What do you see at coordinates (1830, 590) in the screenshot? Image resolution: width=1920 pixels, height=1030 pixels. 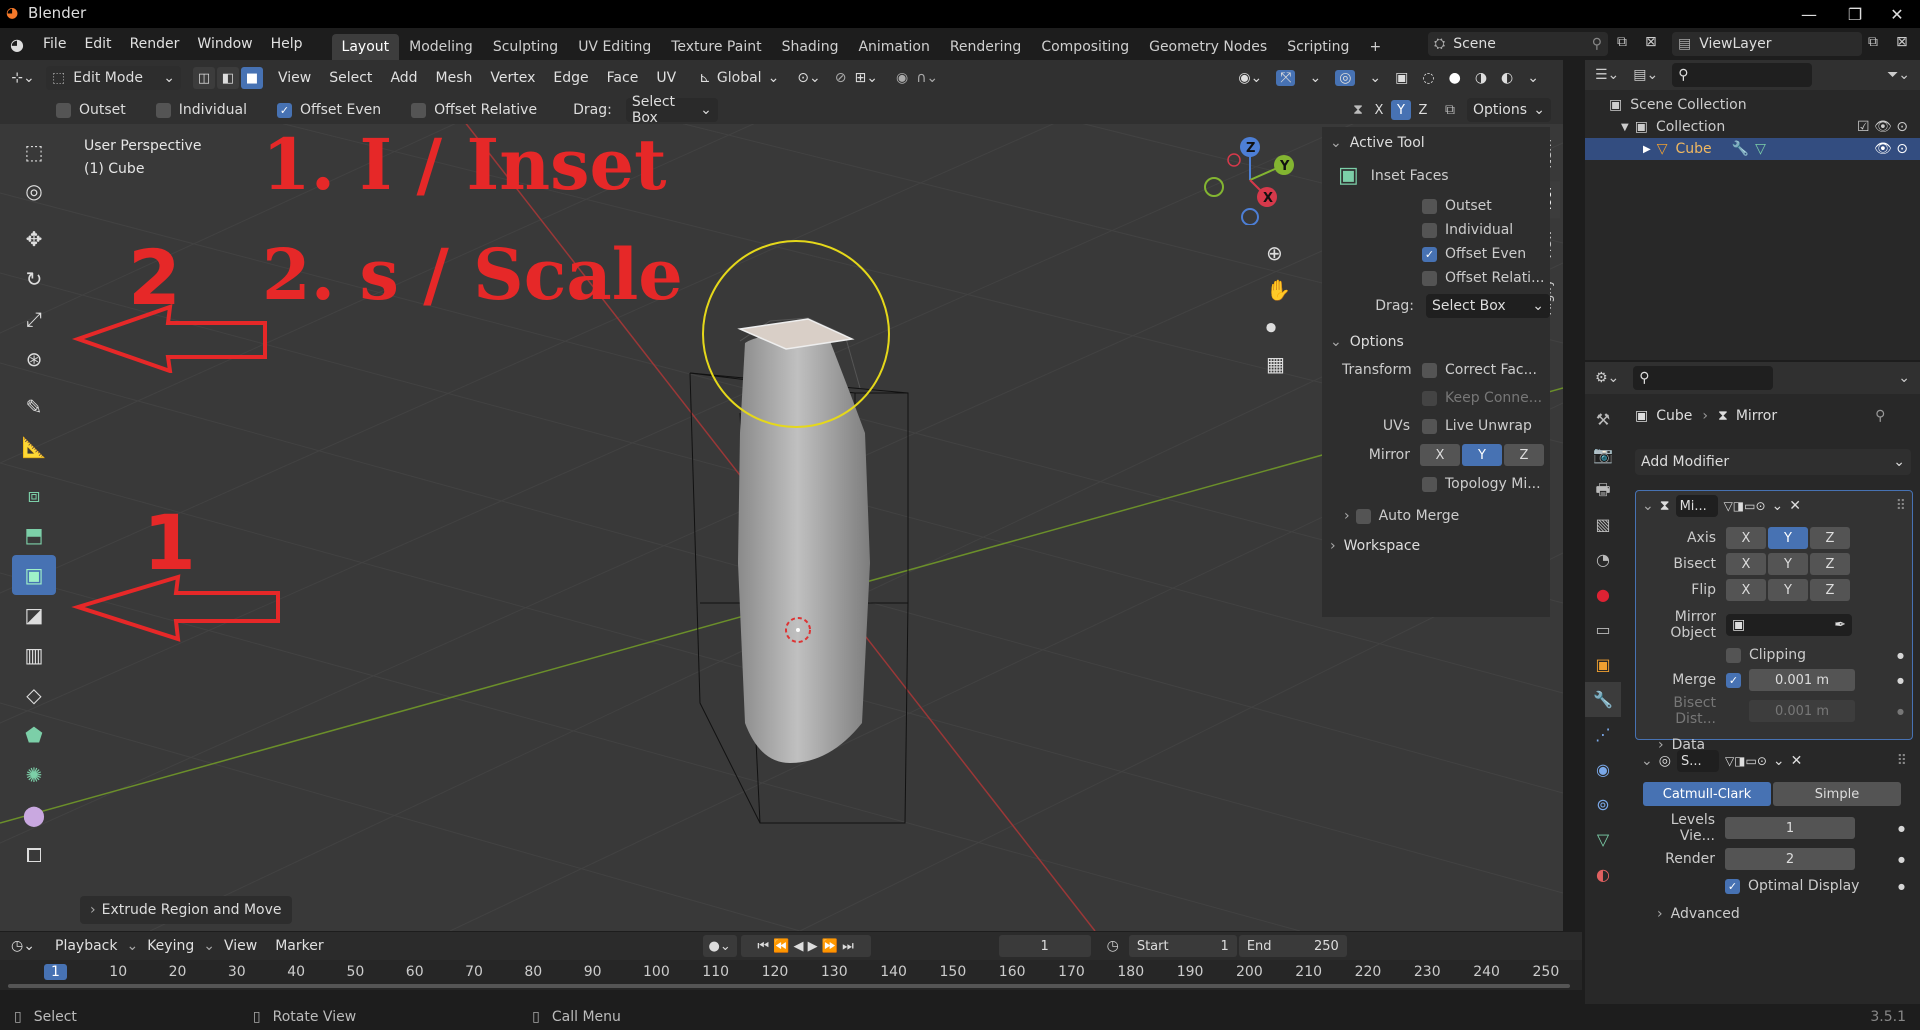 I see `flip-z: Z` at bounding box center [1830, 590].